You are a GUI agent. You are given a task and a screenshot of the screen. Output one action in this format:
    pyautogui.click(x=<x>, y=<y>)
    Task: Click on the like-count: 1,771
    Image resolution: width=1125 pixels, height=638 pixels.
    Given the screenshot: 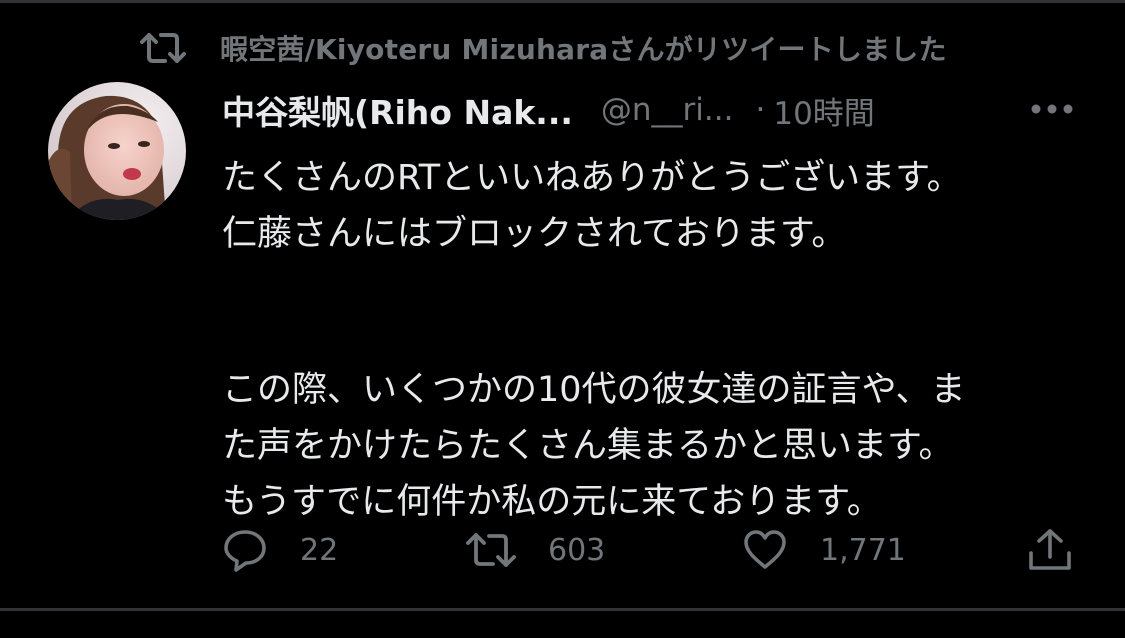 What is the action you would take?
    pyautogui.click(x=863, y=550)
    